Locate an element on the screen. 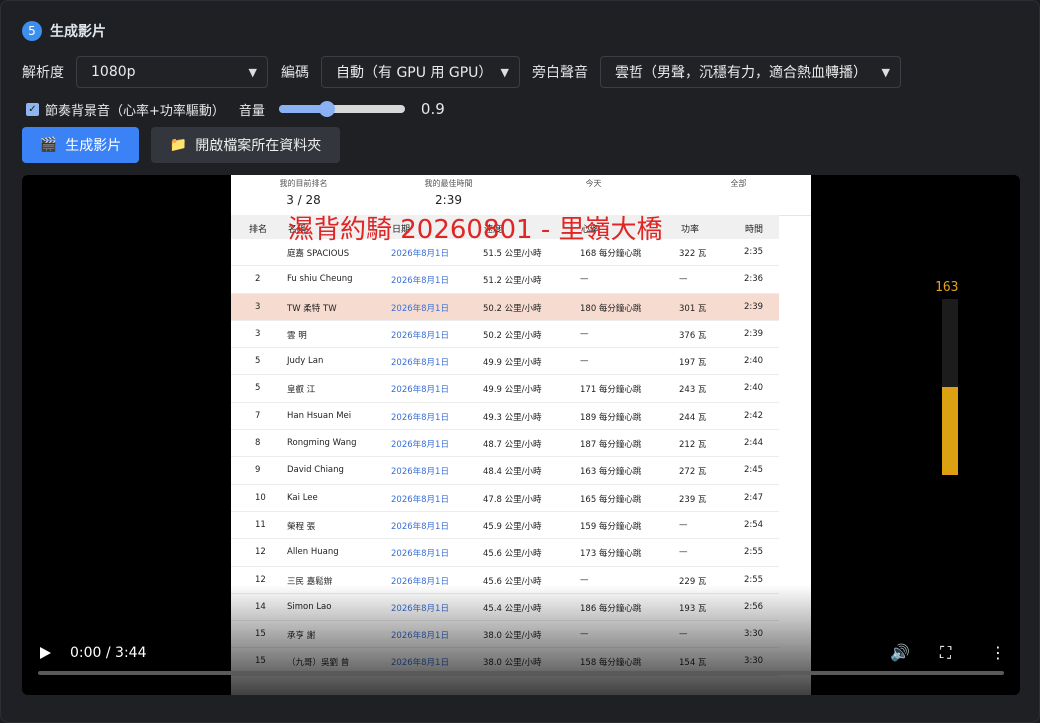 Image resolution: width=1040 pixels, height=723 pixels. cell-rank: 8 is located at coordinates (258, 443).